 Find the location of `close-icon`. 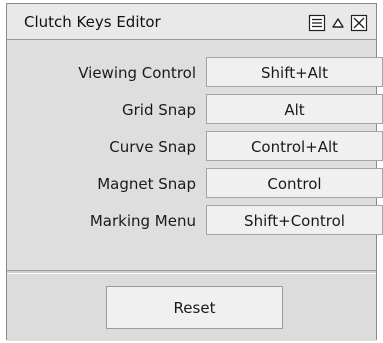

close-icon is located at coordinates (359, 23).